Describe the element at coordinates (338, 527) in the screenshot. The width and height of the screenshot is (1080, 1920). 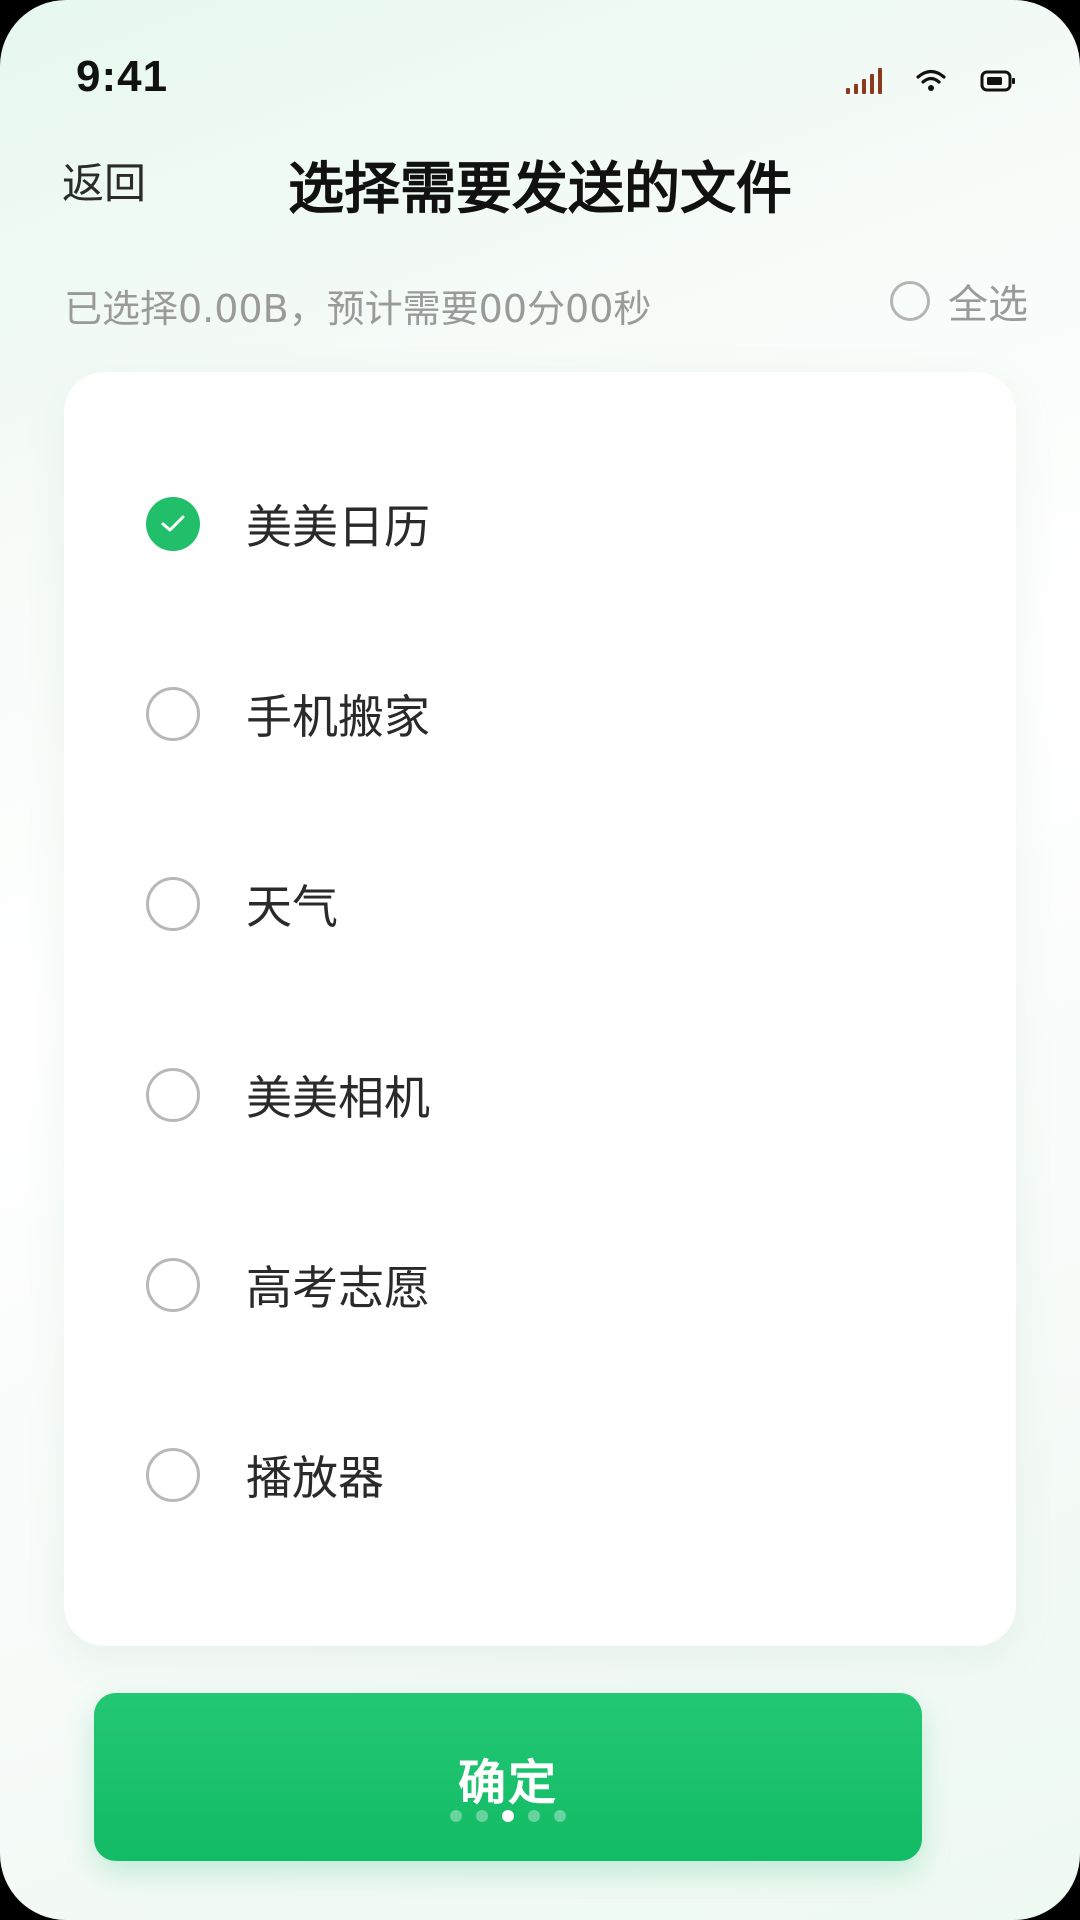
I see `file-item-label: 美美日历` at that location.